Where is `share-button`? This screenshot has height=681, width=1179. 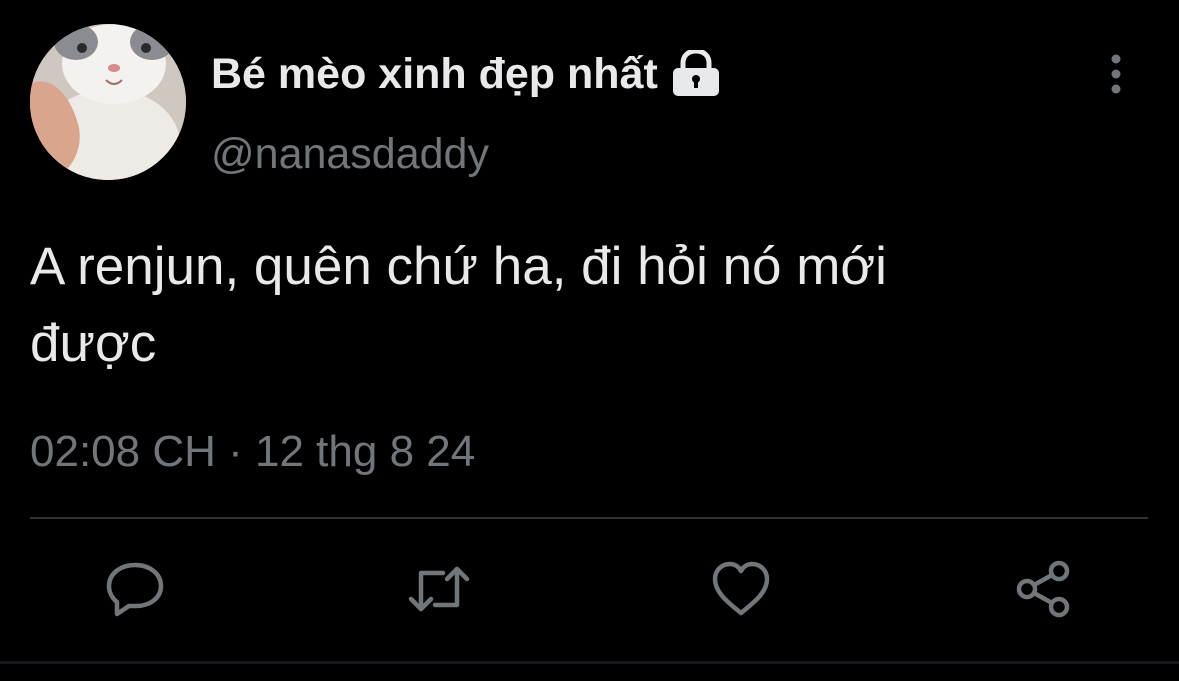
share-button is located at coordinates (1043, 589).